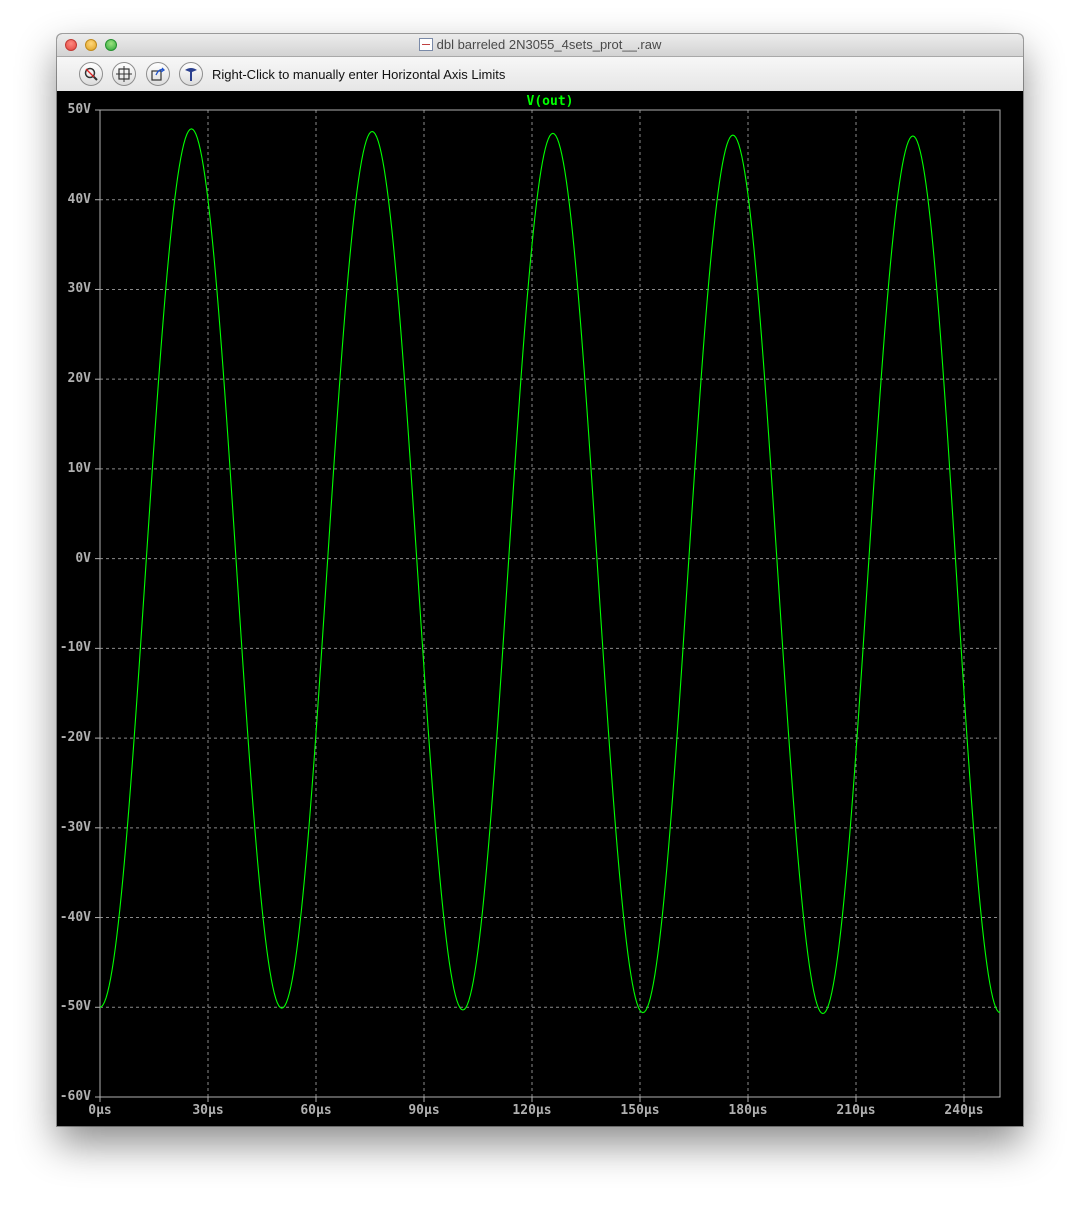 The height and width of the screenshot is (1206, 1080). I want to click on x-tick-label: 60µs, so click(316, 1110).